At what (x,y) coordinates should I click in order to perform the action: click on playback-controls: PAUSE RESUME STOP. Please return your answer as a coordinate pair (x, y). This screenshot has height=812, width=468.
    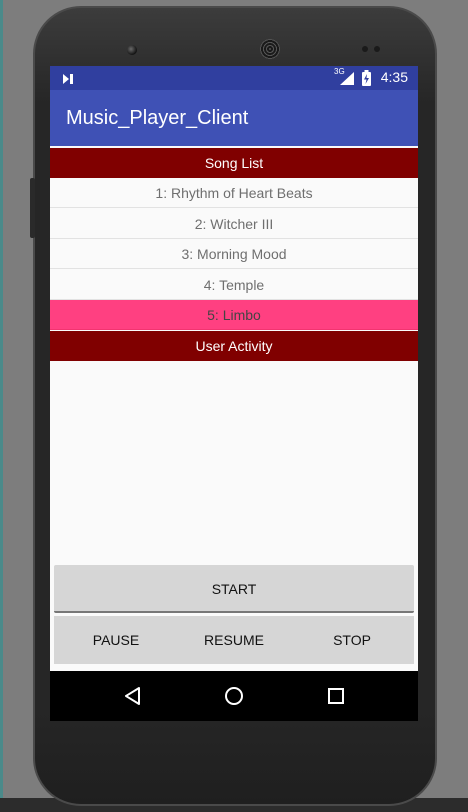
    Looking at the image, I should click on (234, 640).